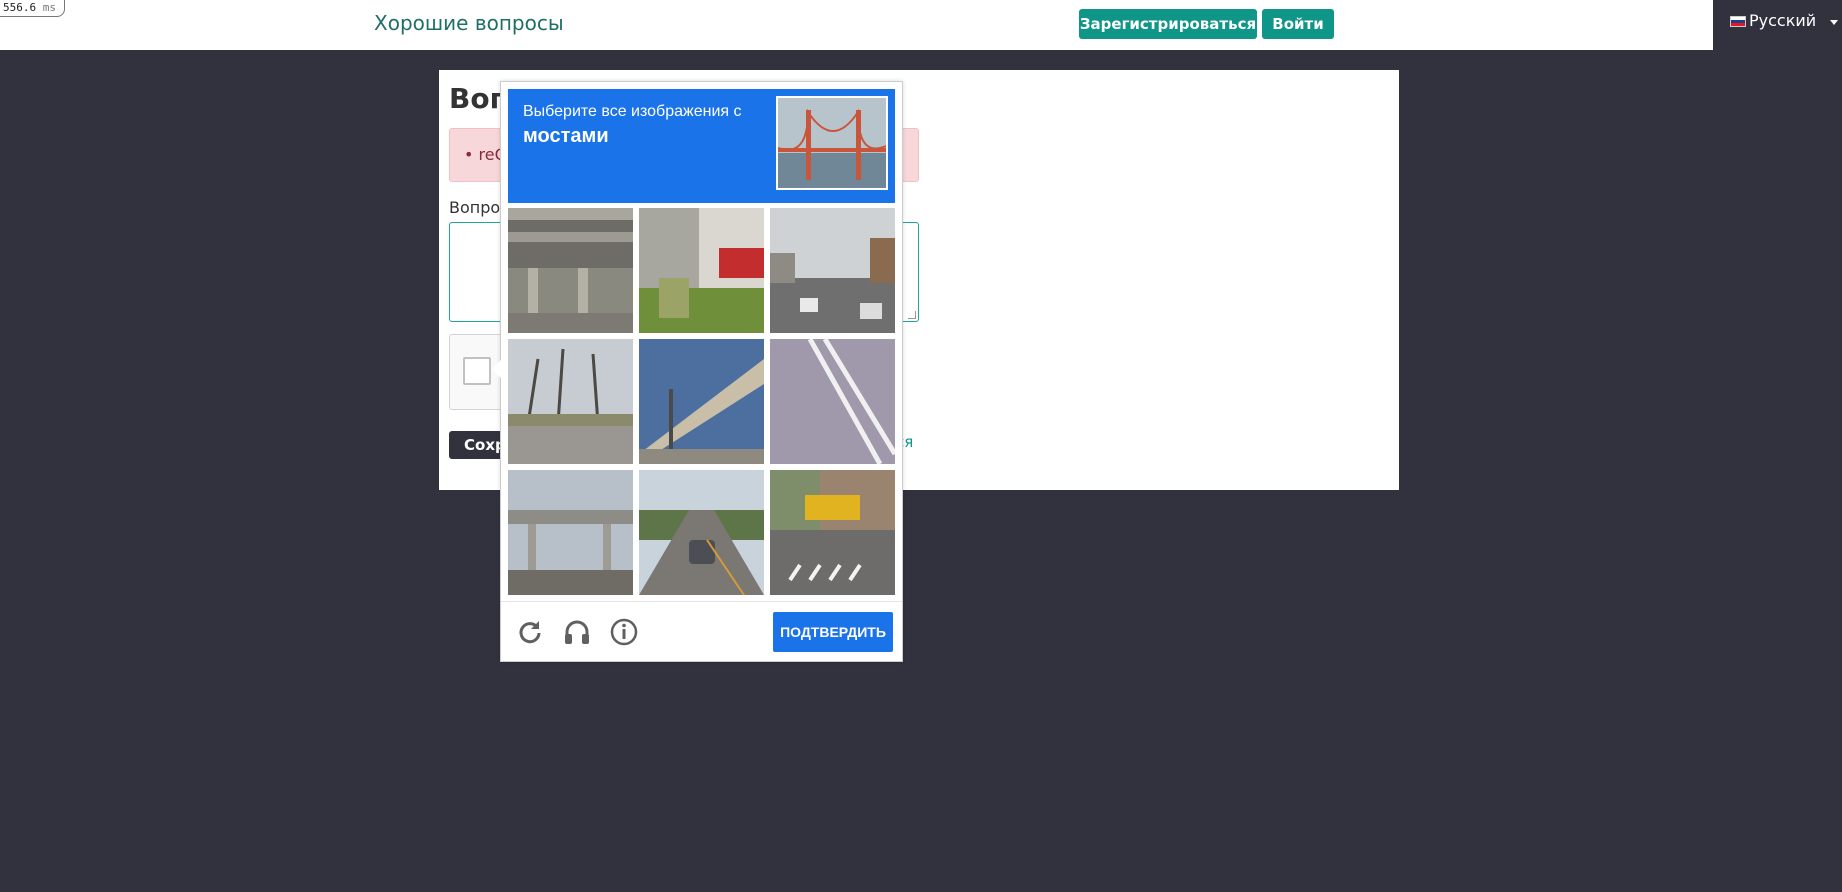  What do you see at coordinates (49, 7) in the screenshot?
I see `timing-unit: ms` at bounding box center [49, 7].